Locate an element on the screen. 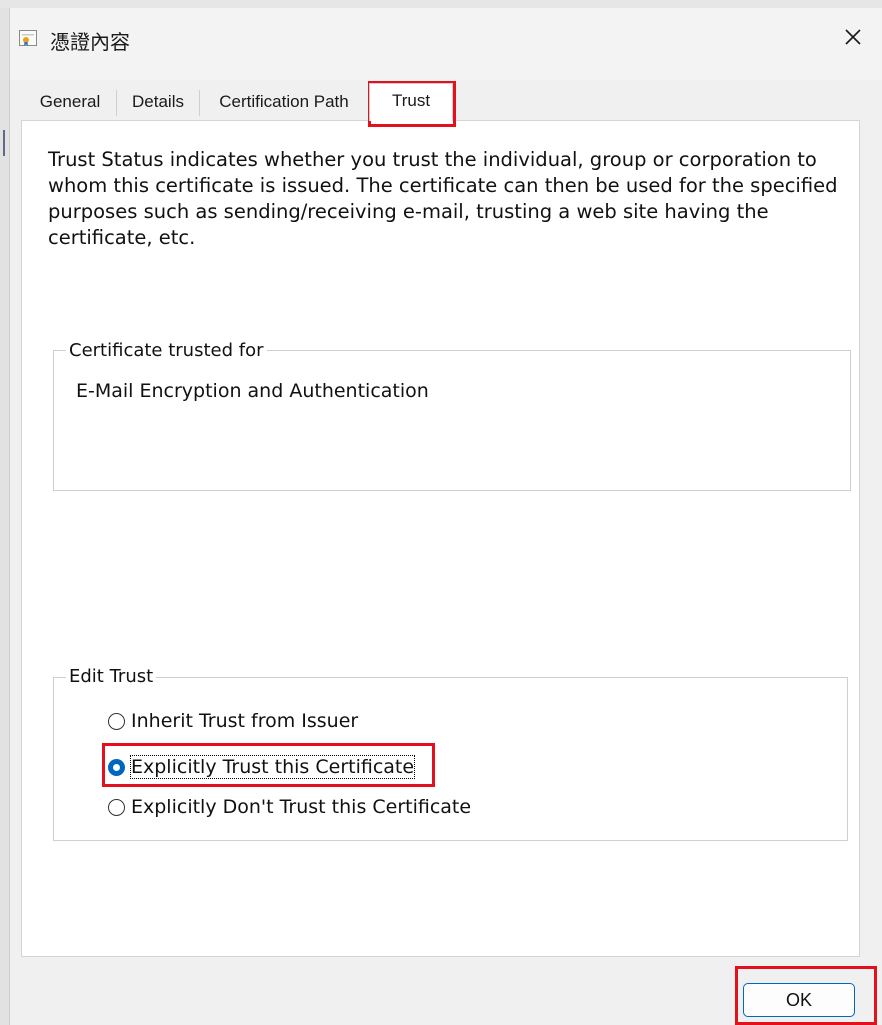 The height and width of the screenshot is (1025, 882). background-window-mark is located at coordinates (4, 143).